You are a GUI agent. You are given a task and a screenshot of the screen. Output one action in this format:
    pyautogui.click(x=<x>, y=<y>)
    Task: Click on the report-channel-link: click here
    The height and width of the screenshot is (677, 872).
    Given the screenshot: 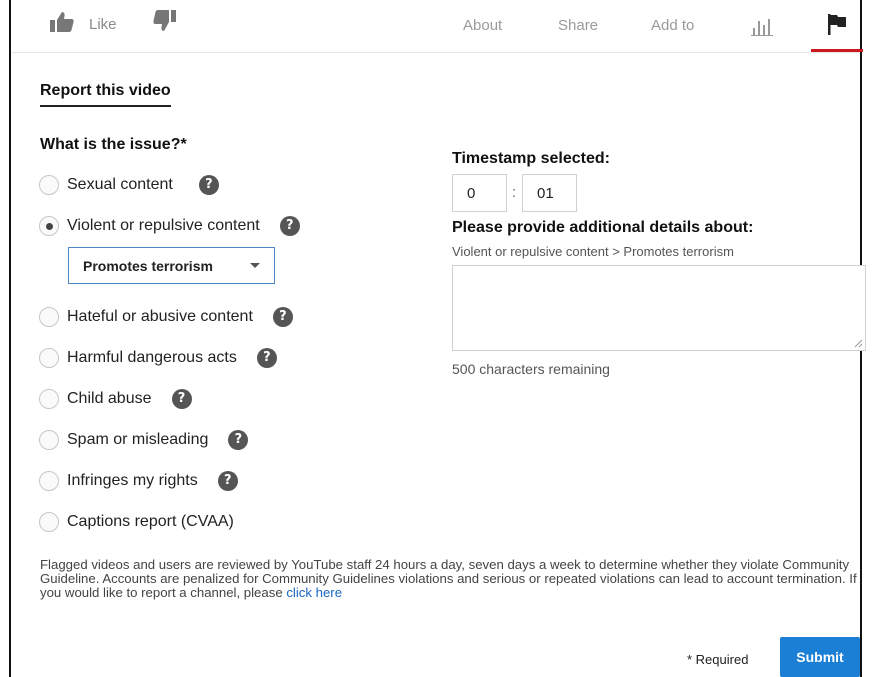 What is the action you would take?
    pyautogui.click(x=314, y=592)
    